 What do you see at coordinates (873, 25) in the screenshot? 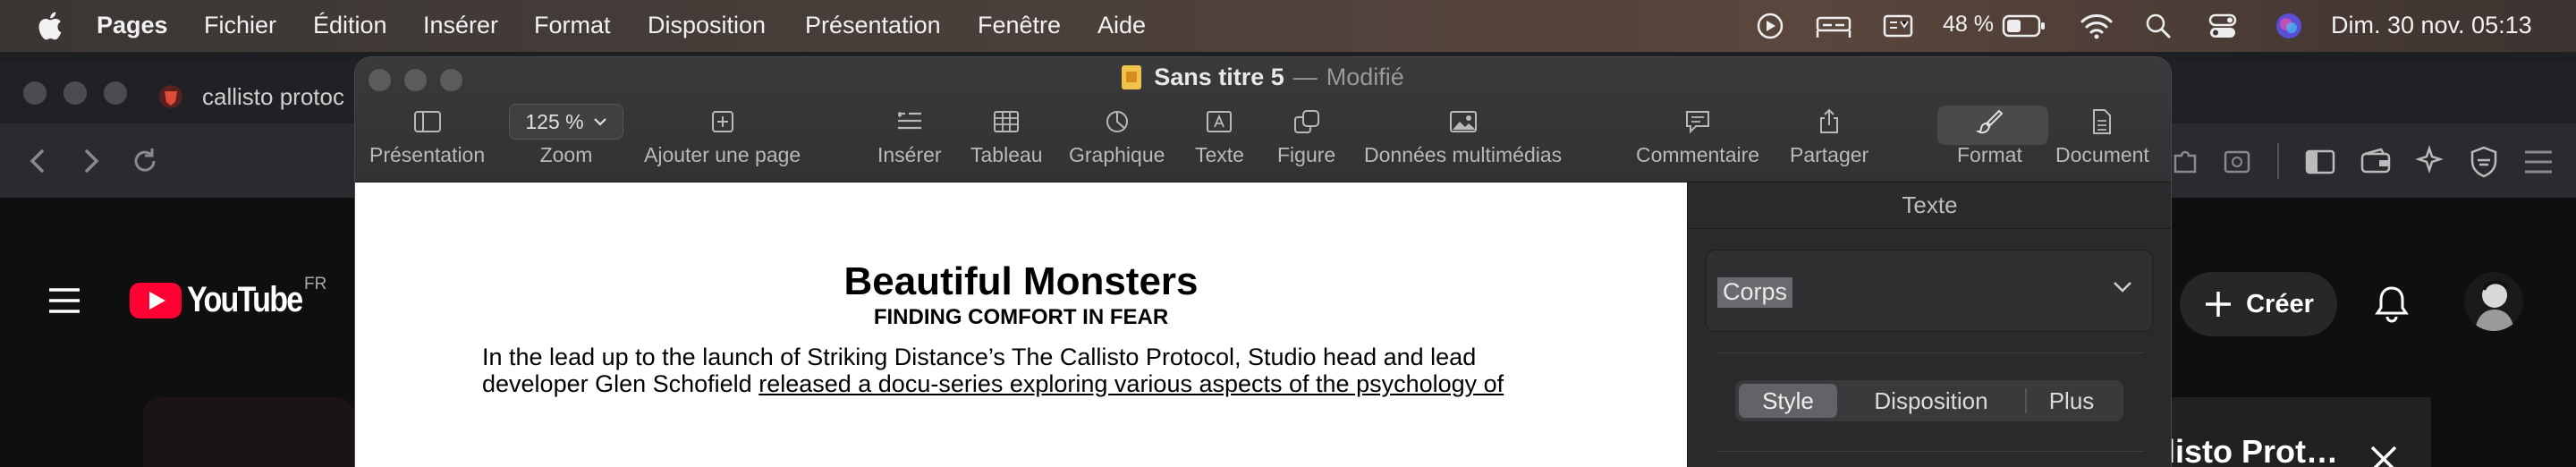
I see `menu-presentation: Présentation` at bounding box center [873, 25].